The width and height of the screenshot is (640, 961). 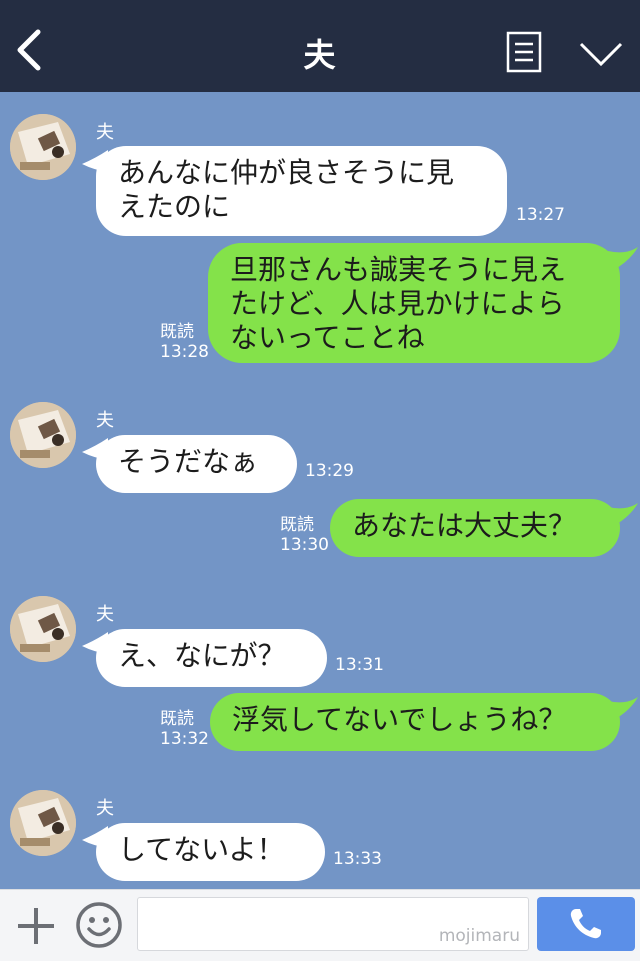 I want to click on timestamp: 13:31, so click(x=359, y=665).